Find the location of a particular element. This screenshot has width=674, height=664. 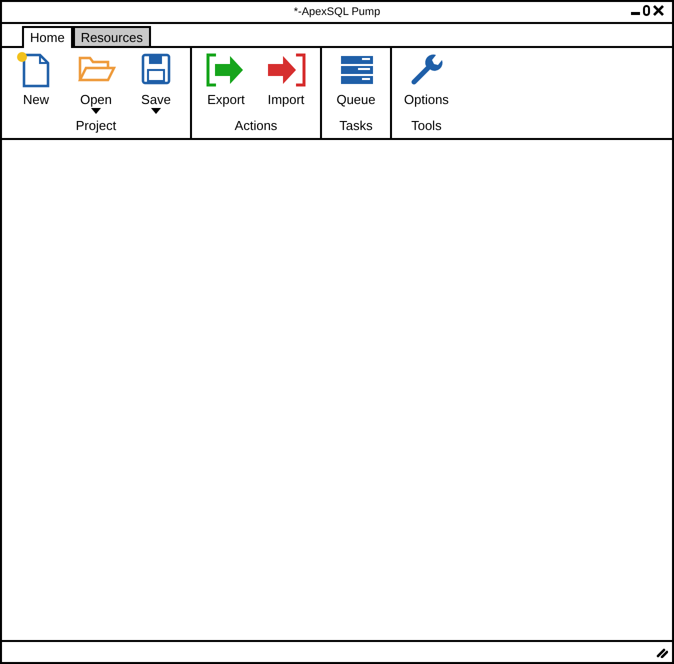

group-label: Tools is located at coordinates (426, 126).